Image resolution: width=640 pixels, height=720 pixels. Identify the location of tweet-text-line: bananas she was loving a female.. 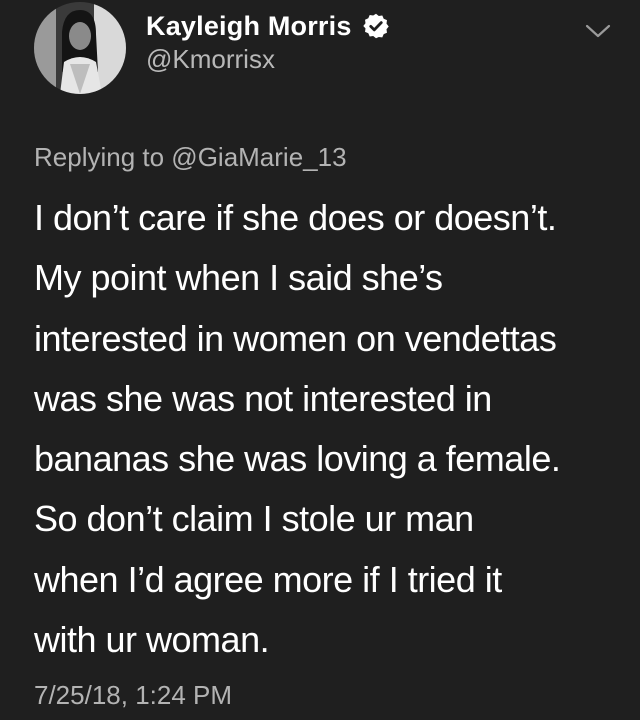
(297, 459).